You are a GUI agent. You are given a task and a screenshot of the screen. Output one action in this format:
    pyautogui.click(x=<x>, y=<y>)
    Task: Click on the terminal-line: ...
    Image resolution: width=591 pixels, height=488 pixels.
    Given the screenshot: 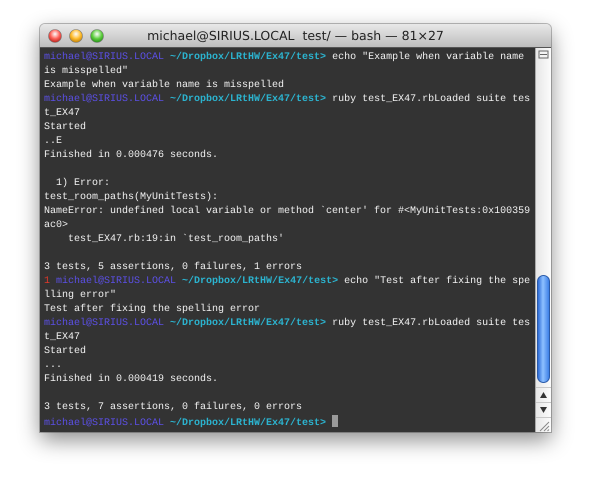 What is the action you would take?
    pyautogui.click(x=53, y=365)
    